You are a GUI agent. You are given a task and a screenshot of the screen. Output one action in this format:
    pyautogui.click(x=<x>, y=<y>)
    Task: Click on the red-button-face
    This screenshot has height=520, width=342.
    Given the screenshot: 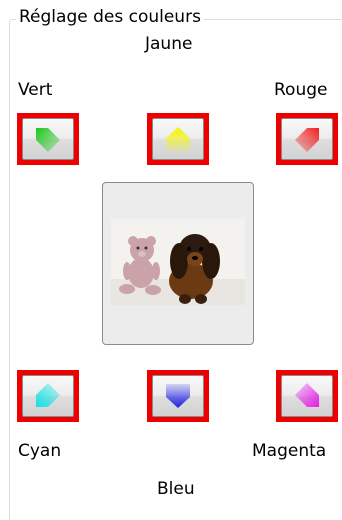 What is the action you would take?
    pyautogui.click(x=307, y=139)
    